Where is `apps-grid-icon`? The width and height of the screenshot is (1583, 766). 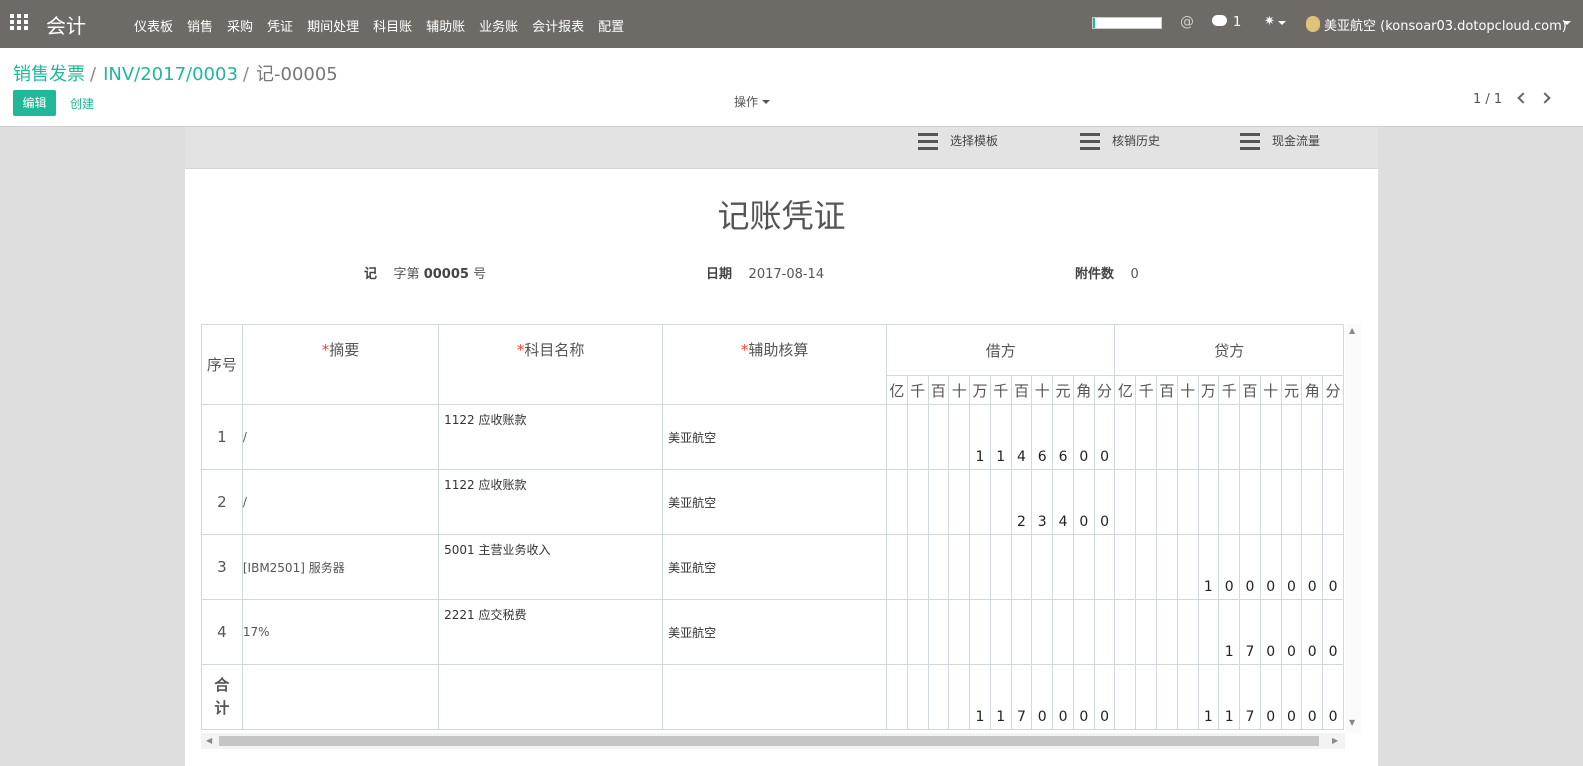
apps-grid-icon is located at coordinates (20, 23).